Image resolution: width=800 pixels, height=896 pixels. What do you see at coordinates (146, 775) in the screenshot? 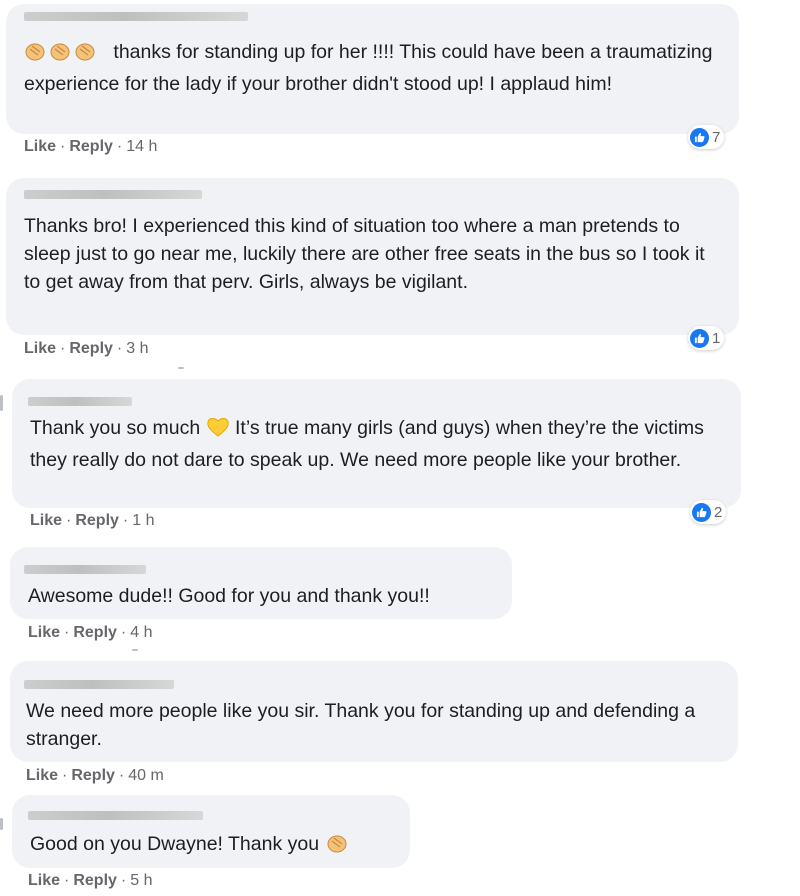
I see `timestamp: 40 m` at bounding box center [146, 775].